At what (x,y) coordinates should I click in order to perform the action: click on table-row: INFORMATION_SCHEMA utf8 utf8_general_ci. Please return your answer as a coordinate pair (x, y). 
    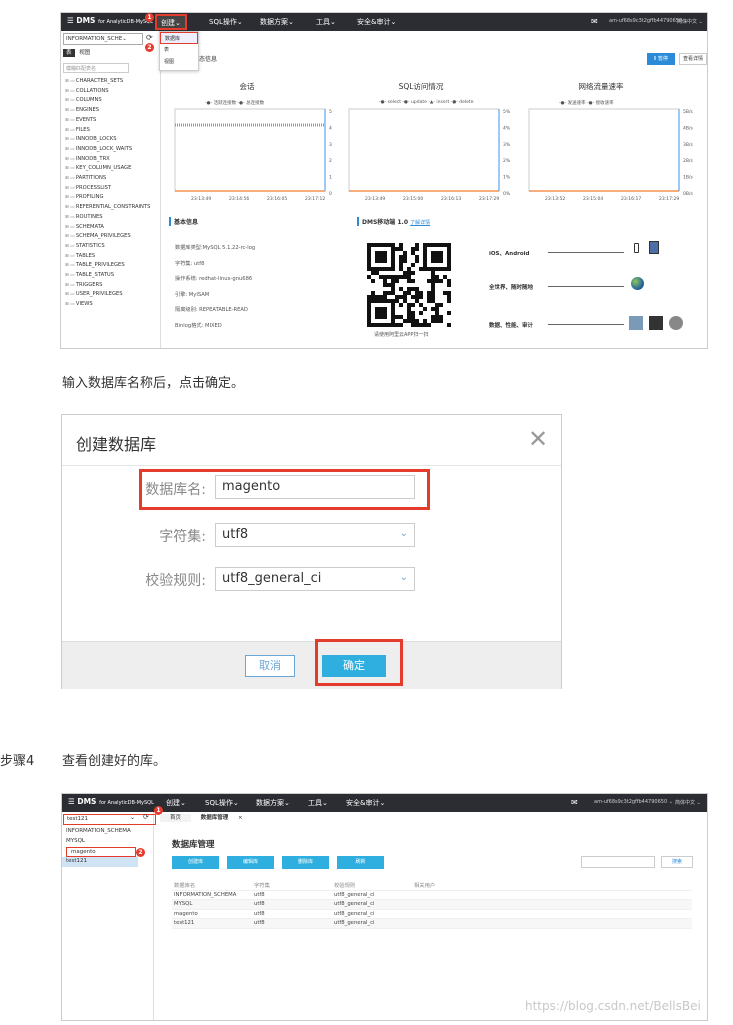
    Looking at the image, I should click on (432, 895).